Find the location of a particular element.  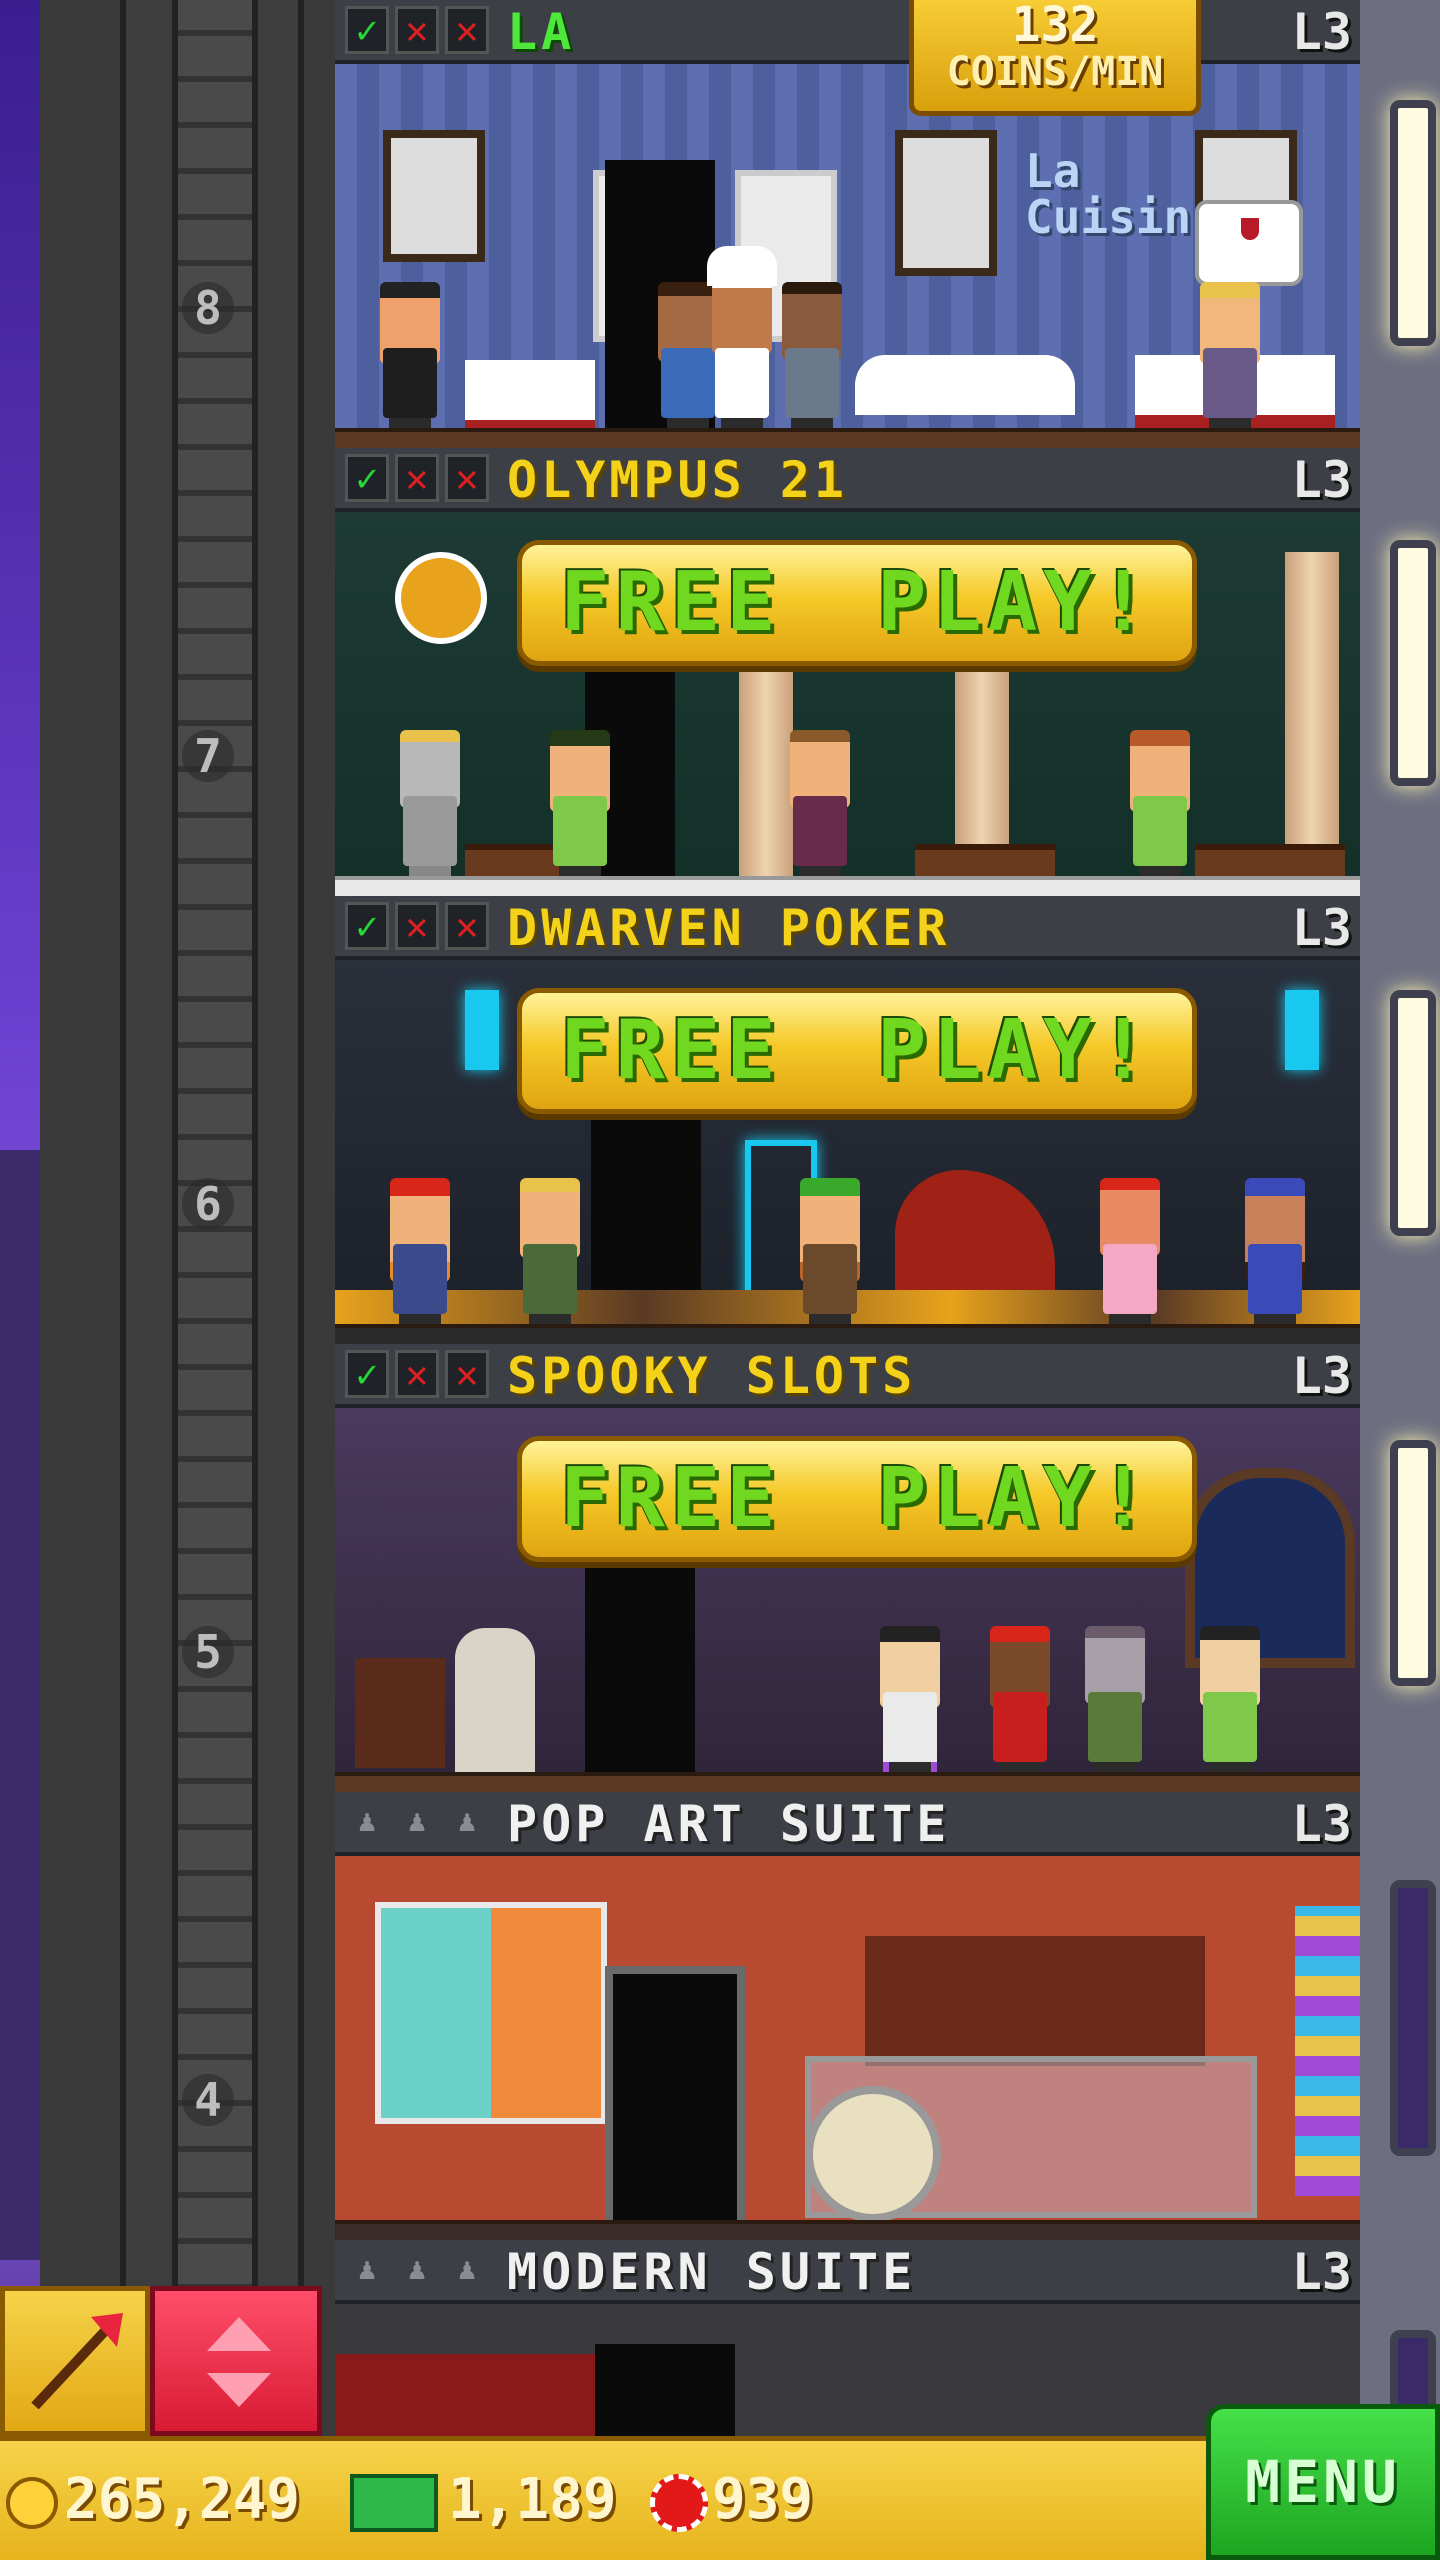

wall-shelf is located at coordinates (1035, 2001).